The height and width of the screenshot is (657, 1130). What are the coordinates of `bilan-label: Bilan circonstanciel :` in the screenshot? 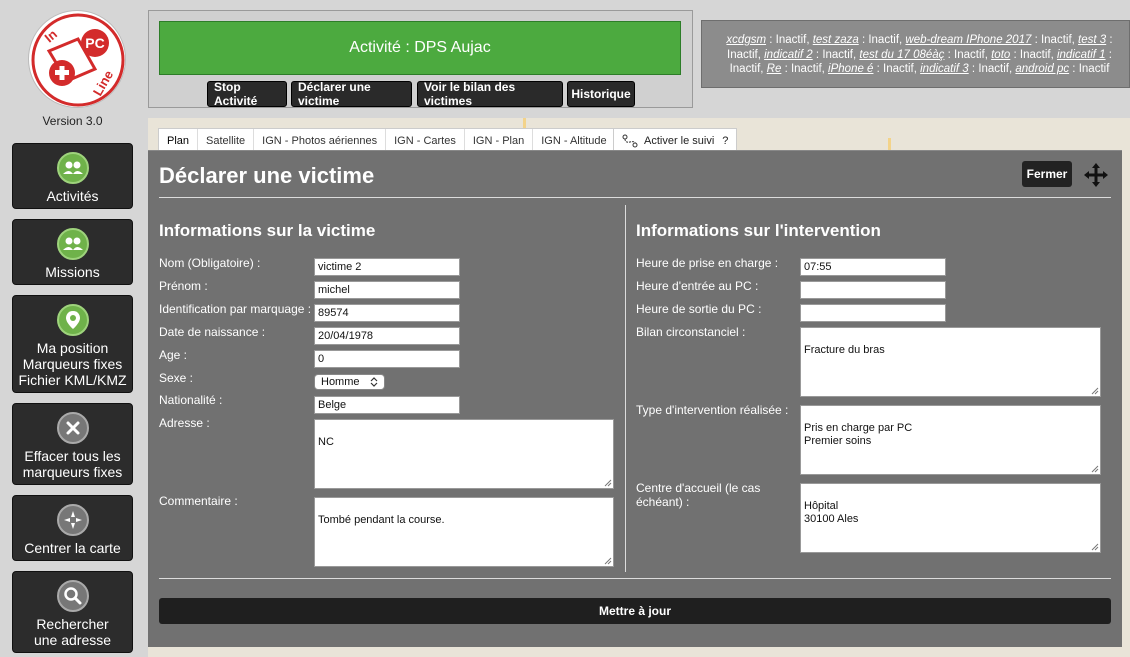 It's located at (691, 332).